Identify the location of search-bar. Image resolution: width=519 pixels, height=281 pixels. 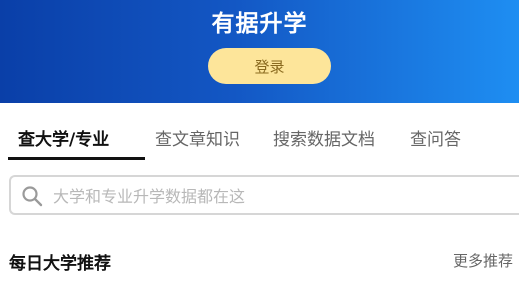
(264, 195).